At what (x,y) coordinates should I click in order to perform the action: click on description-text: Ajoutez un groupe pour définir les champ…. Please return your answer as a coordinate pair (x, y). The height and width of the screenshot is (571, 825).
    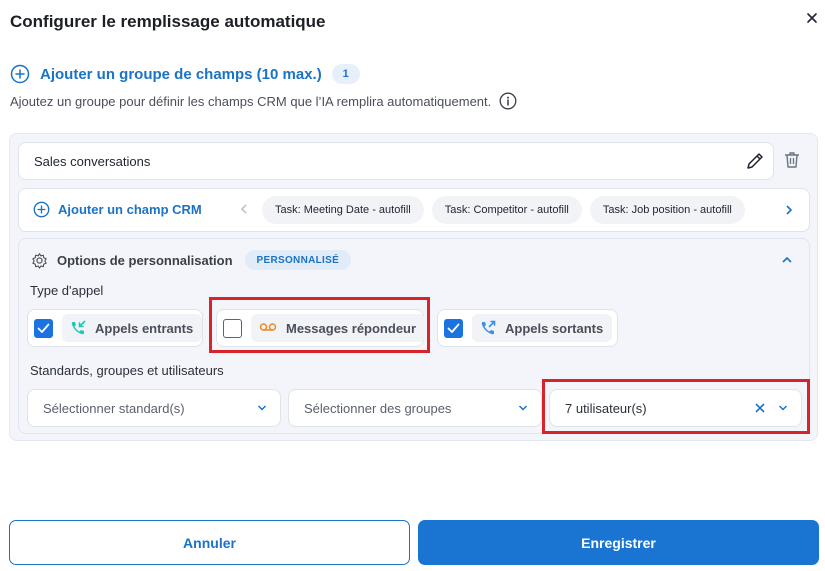
    Looking at the image, I should click on (251, 101).